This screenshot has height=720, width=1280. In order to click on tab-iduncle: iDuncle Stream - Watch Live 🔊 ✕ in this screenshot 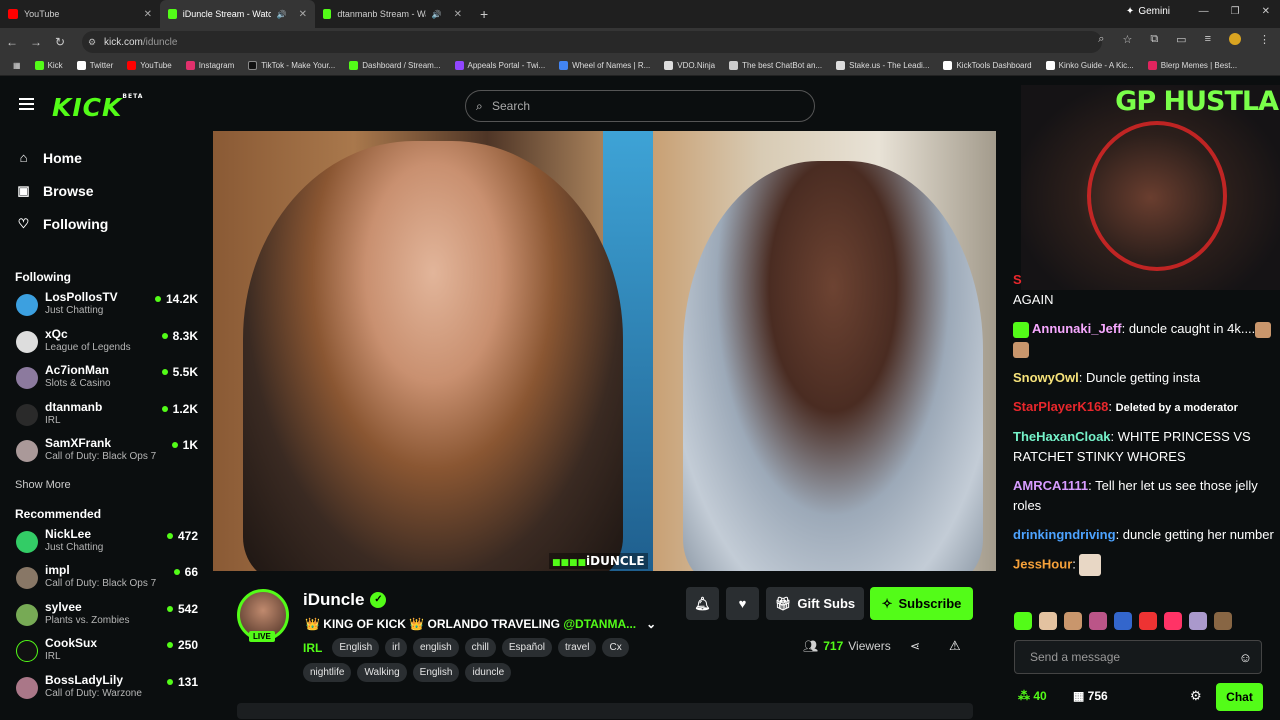, I will do `click(237, 14)`.